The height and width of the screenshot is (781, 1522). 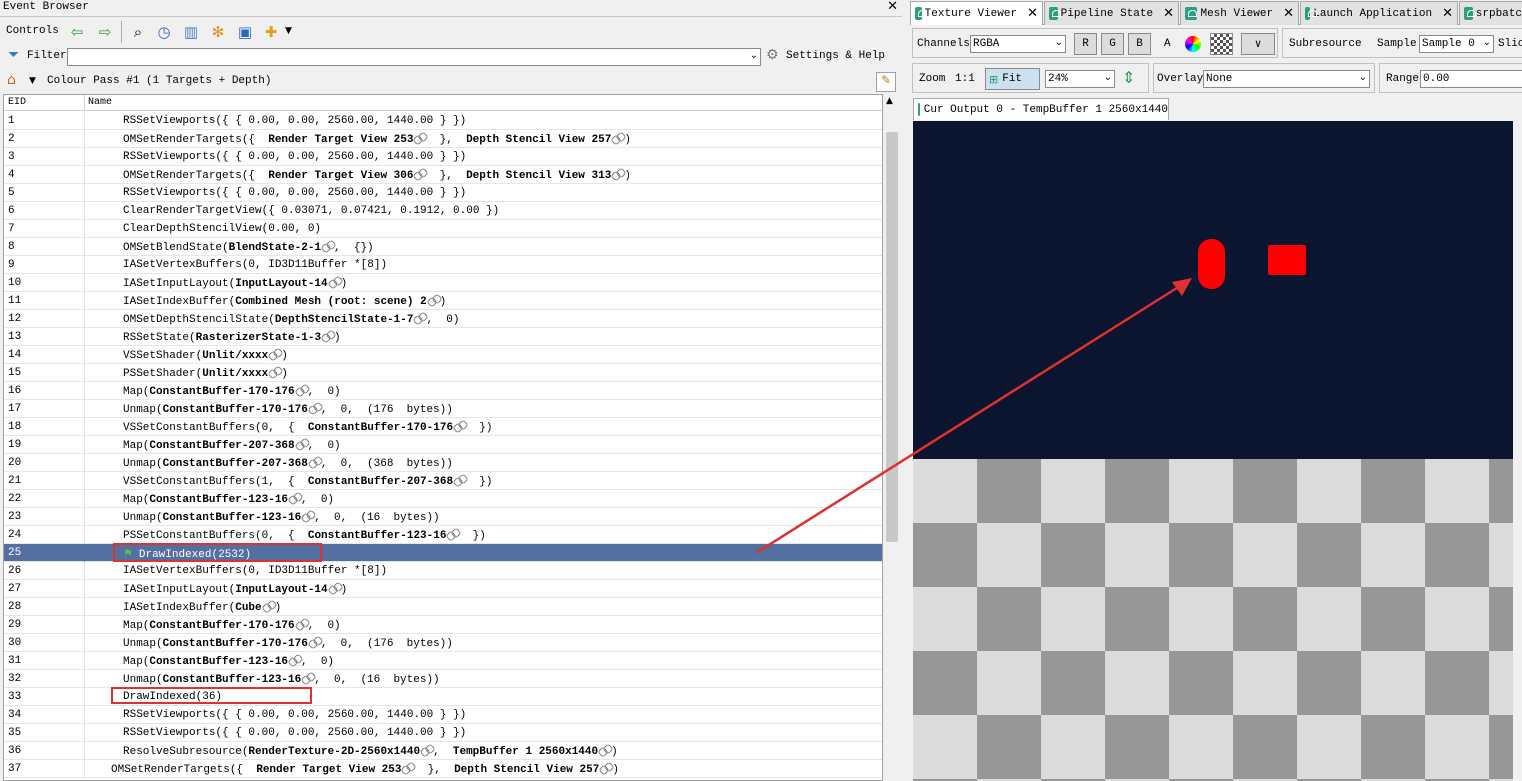 What do you see at coordinates (164, 32) in the screenshot?
I see `timeline-clock-icon: ◷` at bounding box center [164, 32].